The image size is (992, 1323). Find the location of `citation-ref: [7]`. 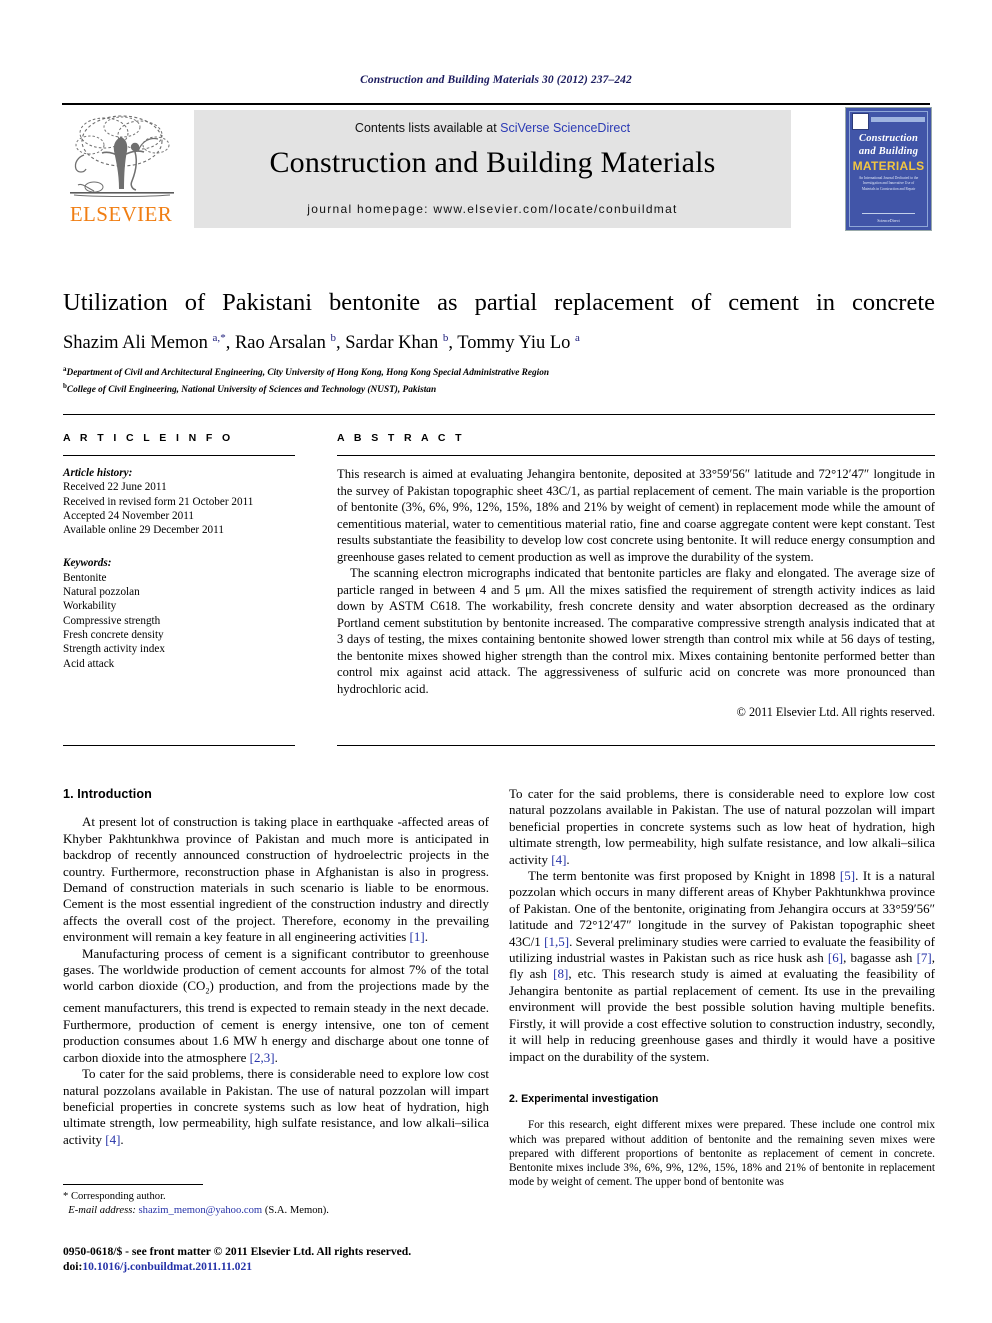

citation-ref: [7] is located at coordinates (924, 957).